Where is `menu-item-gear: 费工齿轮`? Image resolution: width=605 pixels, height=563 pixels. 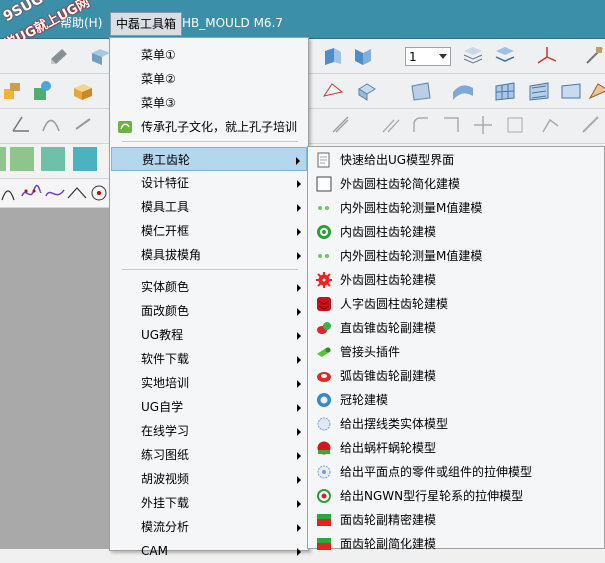
menu-item-gear: 费工齿轮 is located at coordinates (209, 159).